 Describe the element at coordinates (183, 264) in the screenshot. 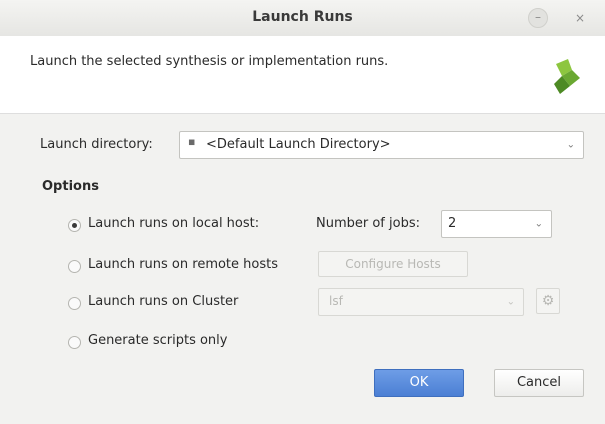

I see `remote-hosts-label: Launch runs on remote hosts` at that location.